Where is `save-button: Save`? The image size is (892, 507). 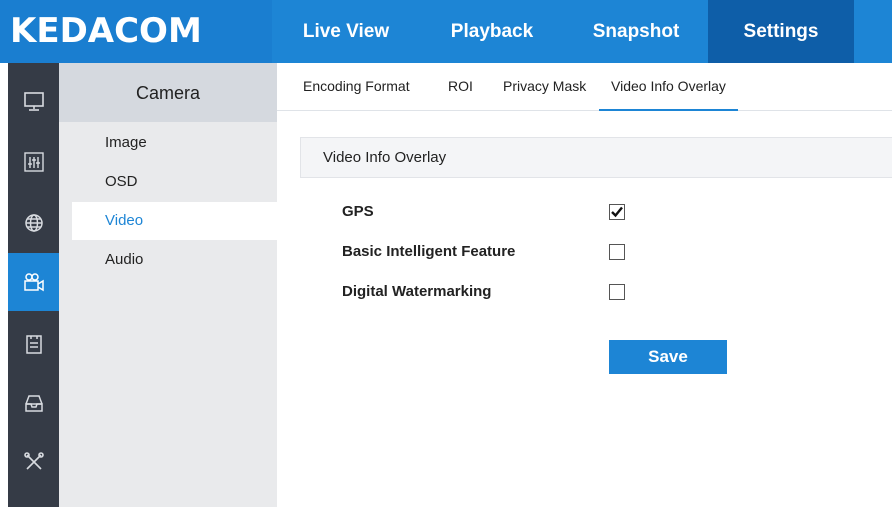
save-button: Save is located at coordinates (668, 357).